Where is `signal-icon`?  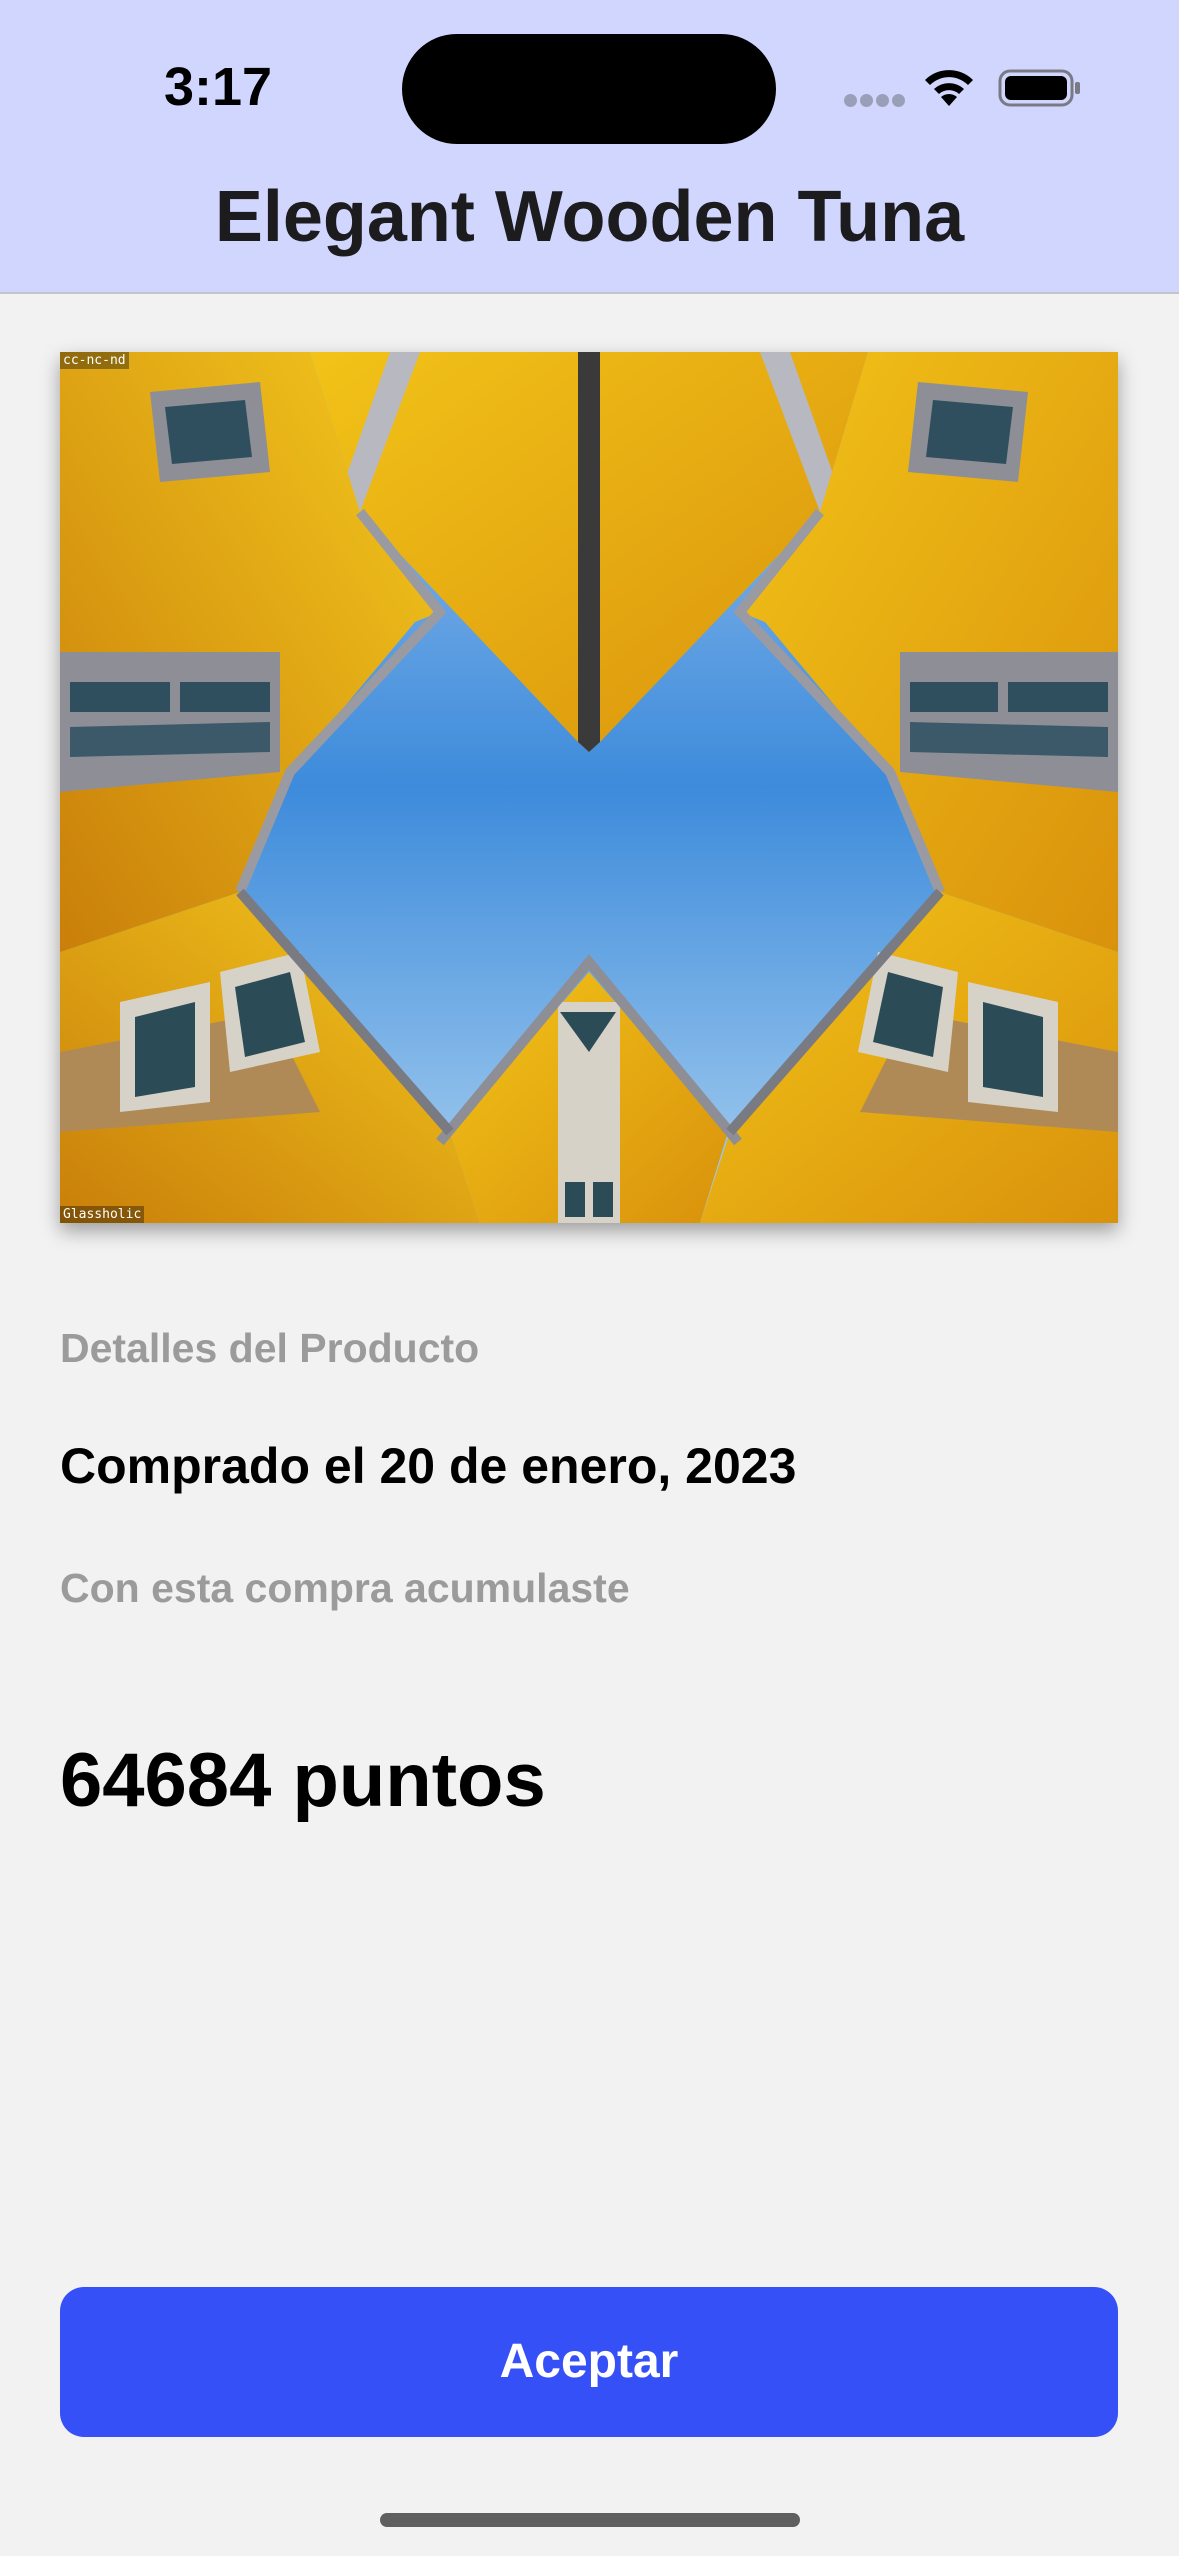
signal-icon is located at coordinates (875, 101).